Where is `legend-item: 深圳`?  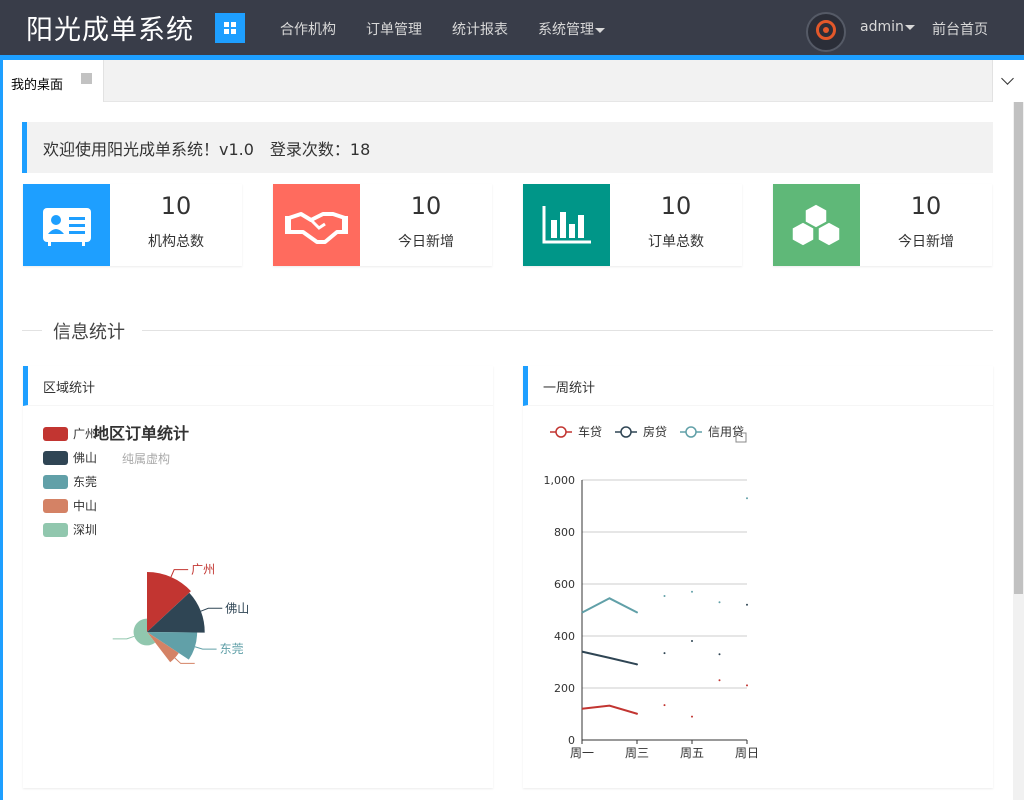
legend-item: 深圳 is located at coordinates (85, 530).